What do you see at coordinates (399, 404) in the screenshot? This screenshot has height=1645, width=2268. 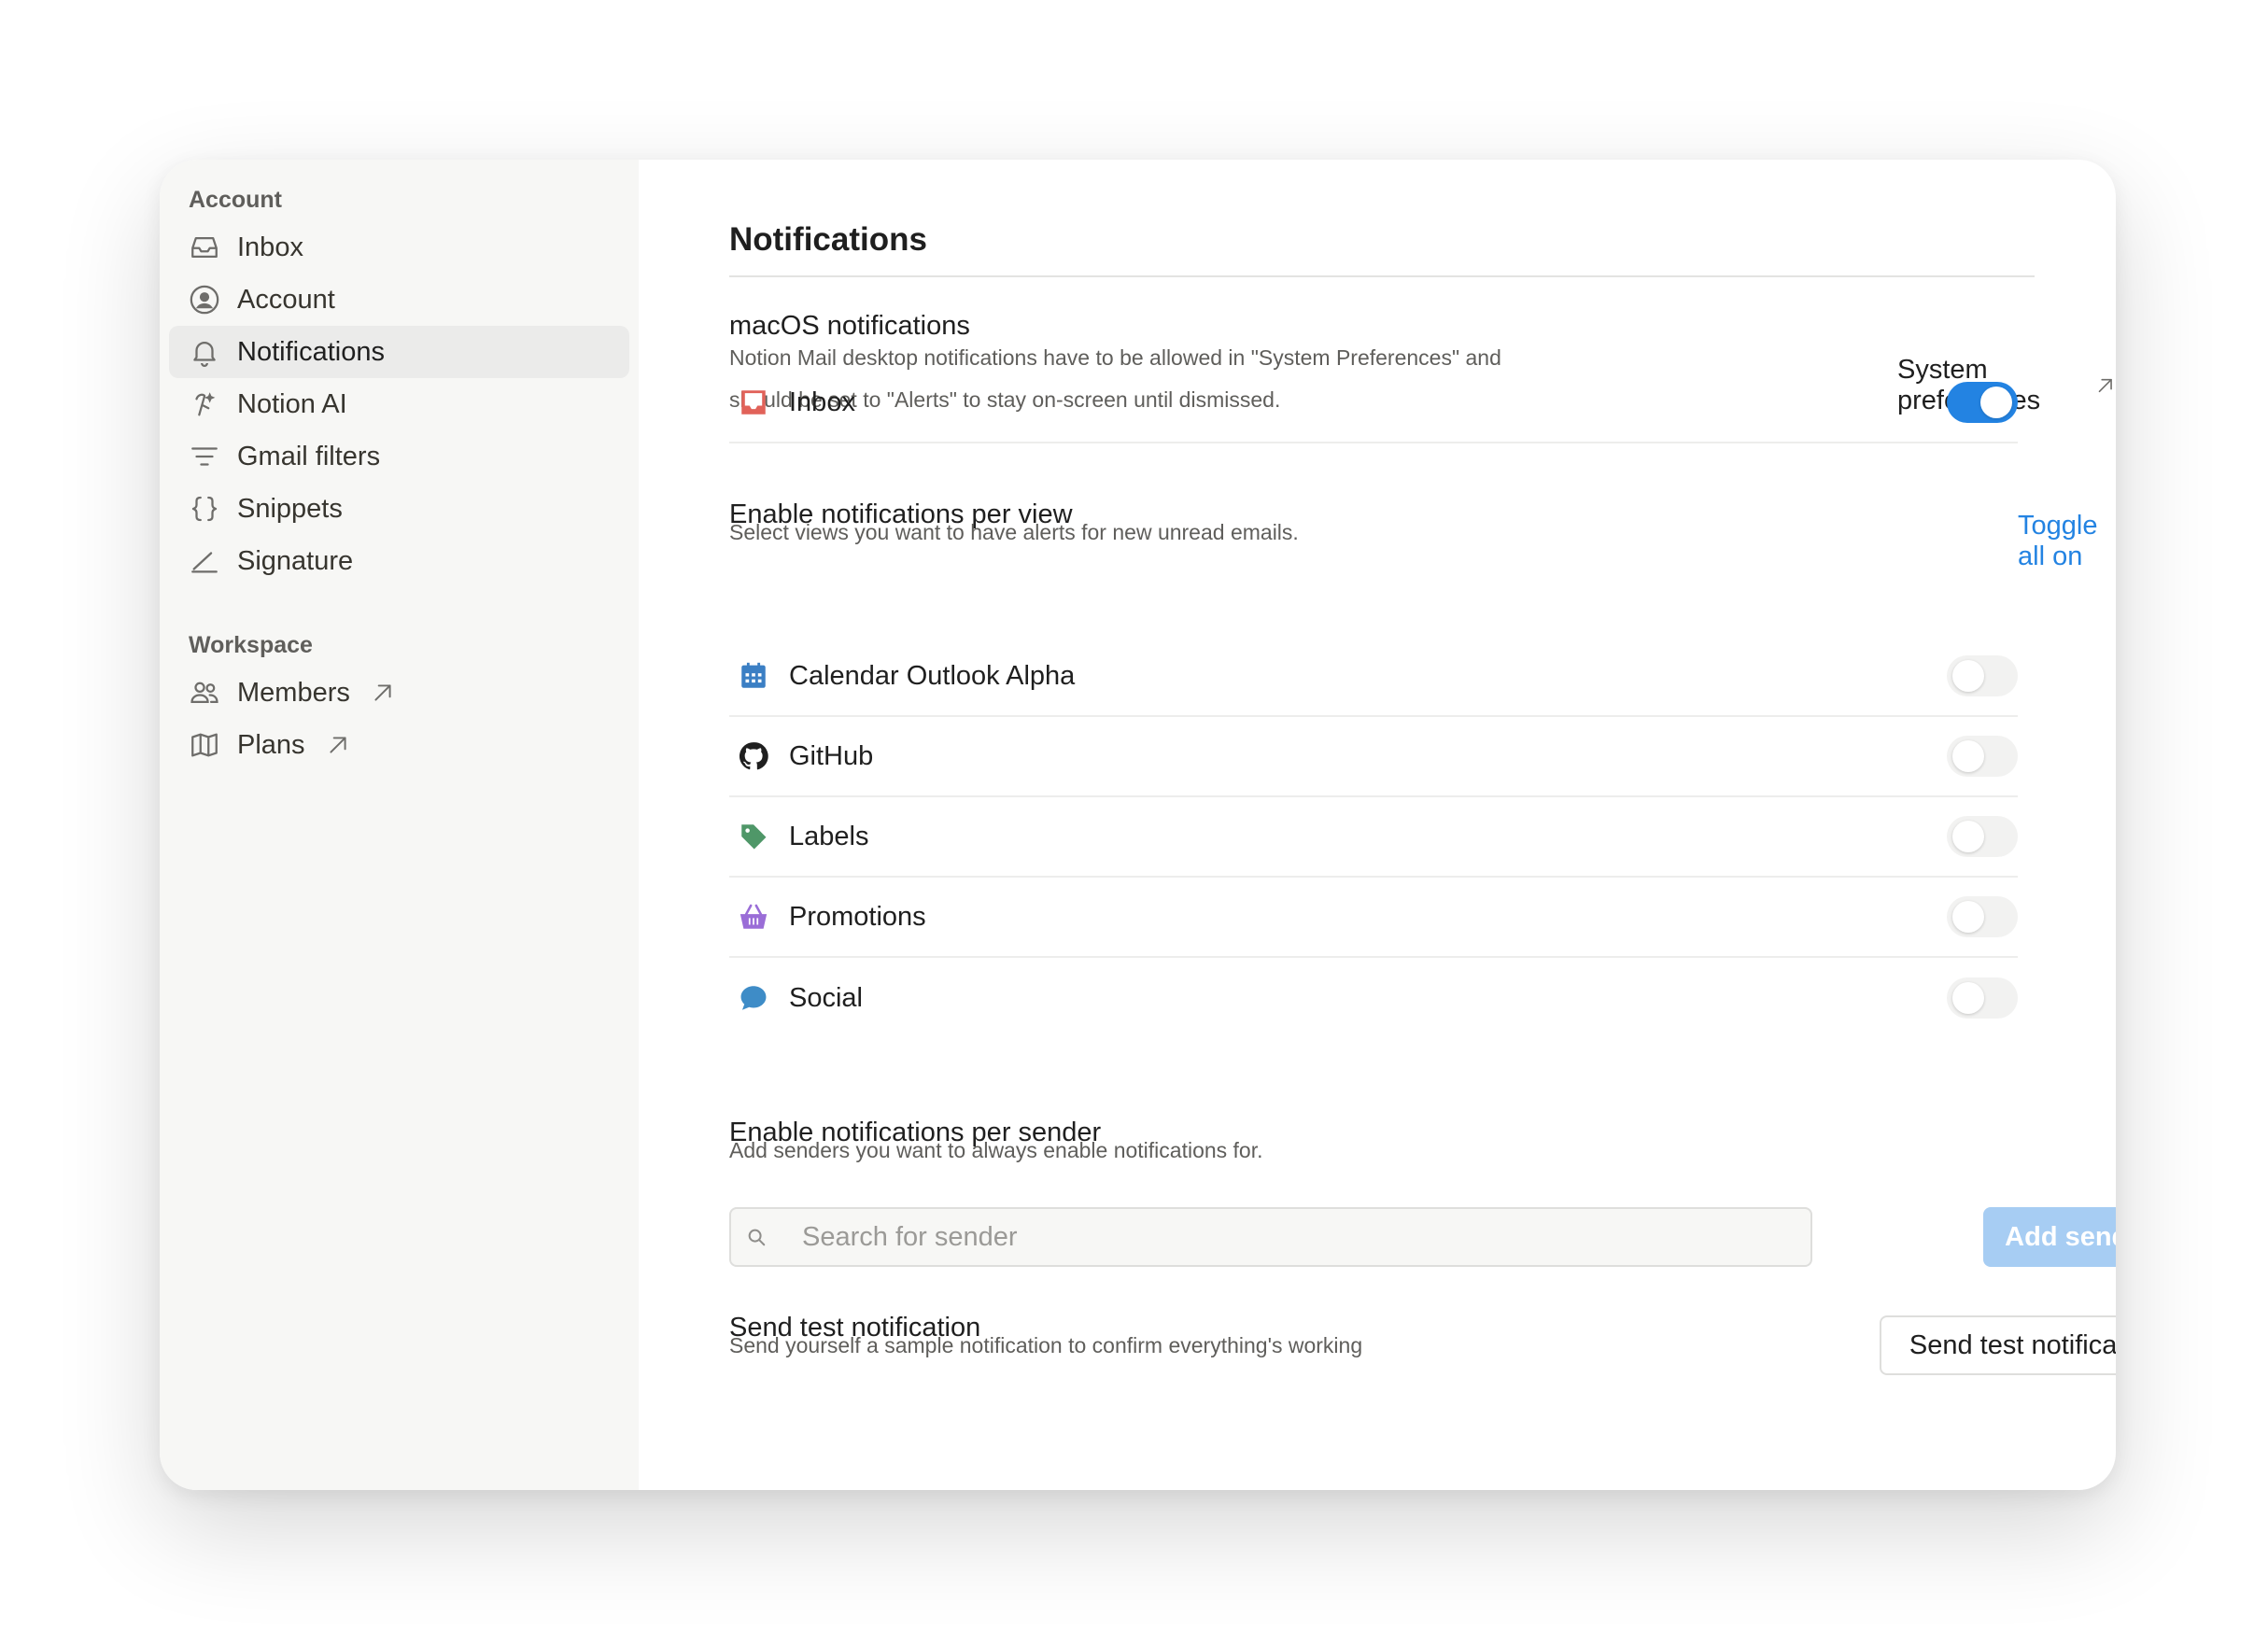 I see `sidebar-item-notion-ai: Notion AI` at bounding box center [399, 404].